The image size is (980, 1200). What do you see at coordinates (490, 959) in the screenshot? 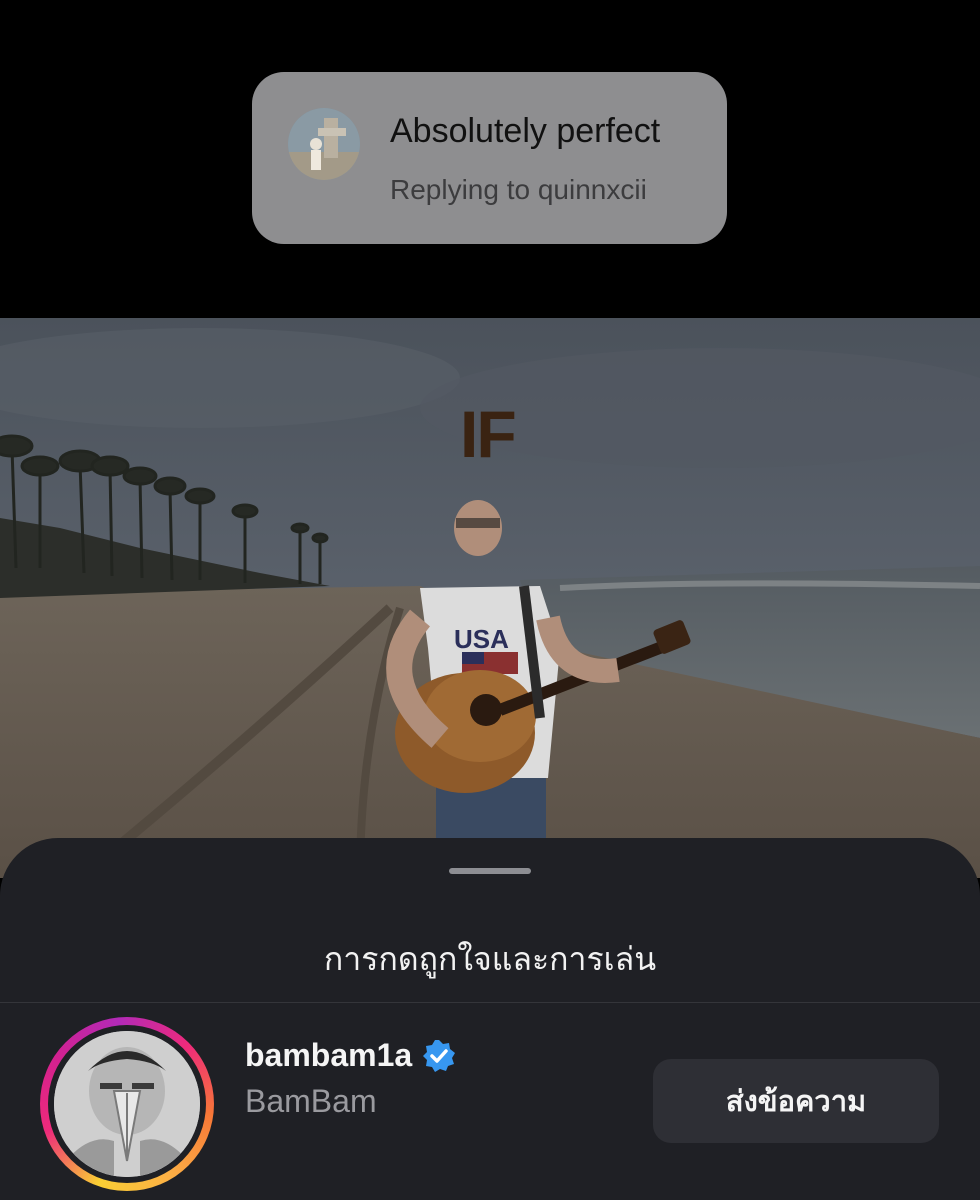
I see `sheet-title: การกดถูกใจและการเล่น` at bounding box center [490, 959].